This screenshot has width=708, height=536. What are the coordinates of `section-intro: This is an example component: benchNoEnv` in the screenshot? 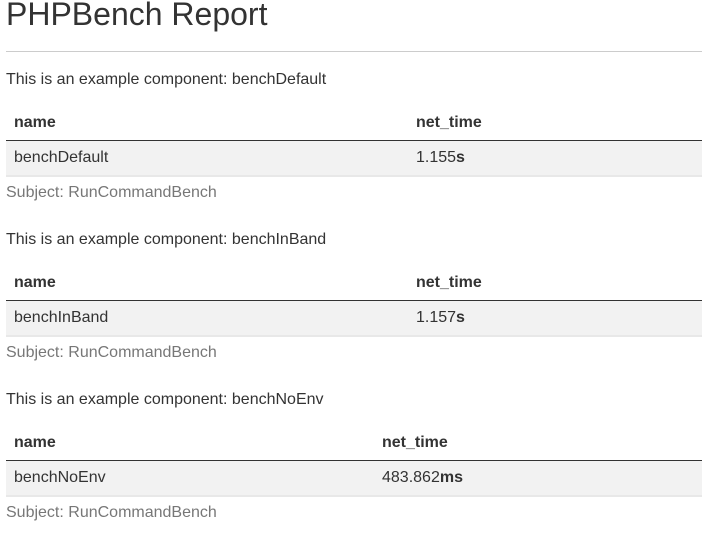 It's located at (165, 399).